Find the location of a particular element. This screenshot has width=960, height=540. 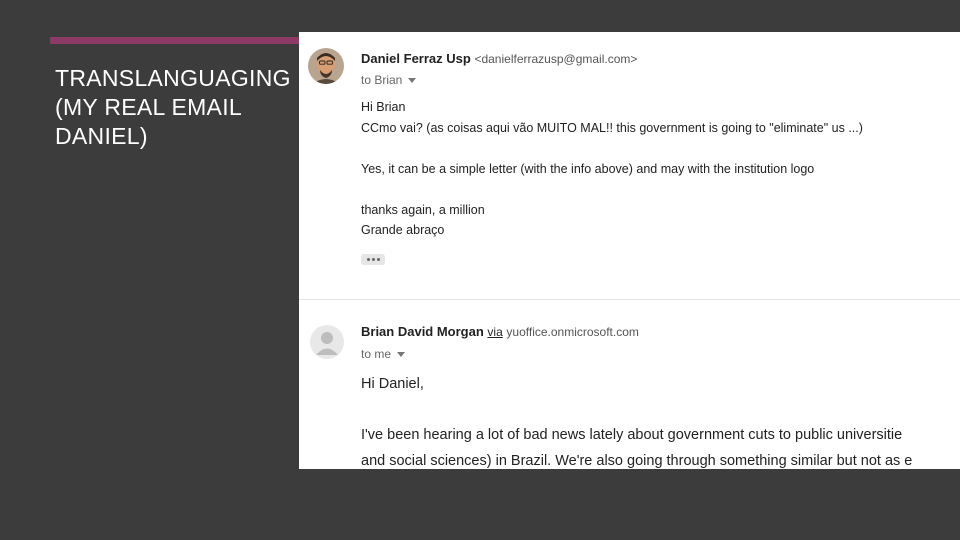

sender-name: Daniel Ferraz Usp is located at coordinates (416, 58).